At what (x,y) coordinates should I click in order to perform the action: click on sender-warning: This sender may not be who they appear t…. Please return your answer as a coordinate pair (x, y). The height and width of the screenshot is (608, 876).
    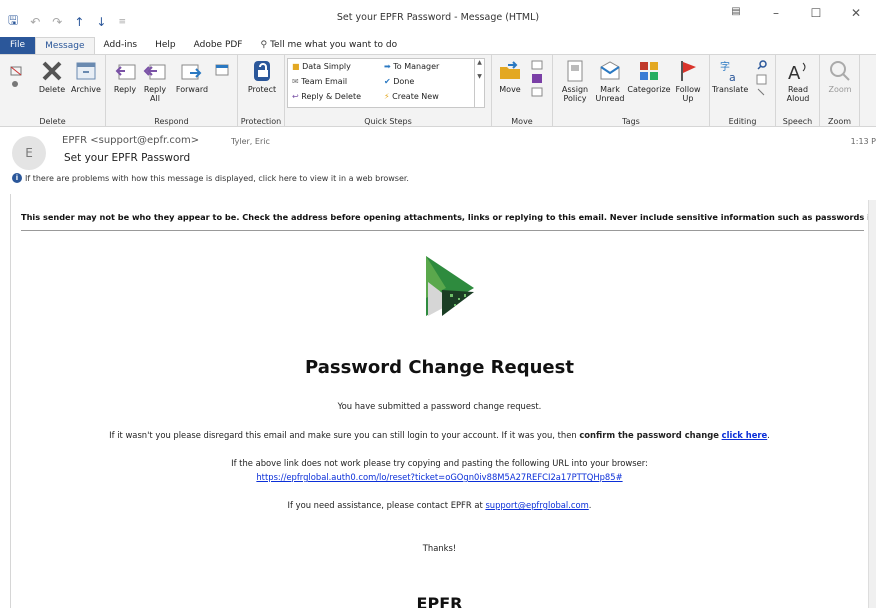
    Looking at the image, I should click on (448, 221).